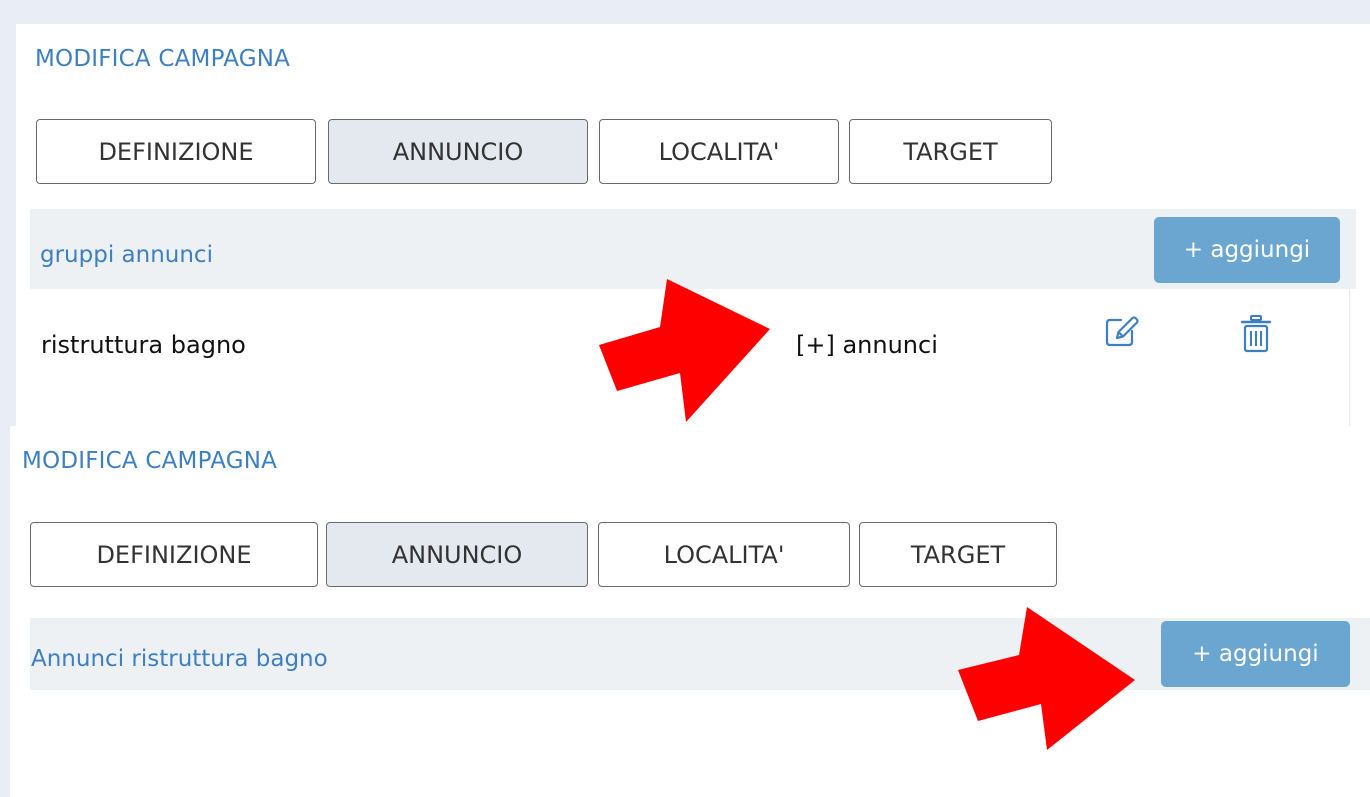 The height and width of the screenshot is (797, 1370). I want to click on group-name: ristruttura bagno, so click(143, 345).